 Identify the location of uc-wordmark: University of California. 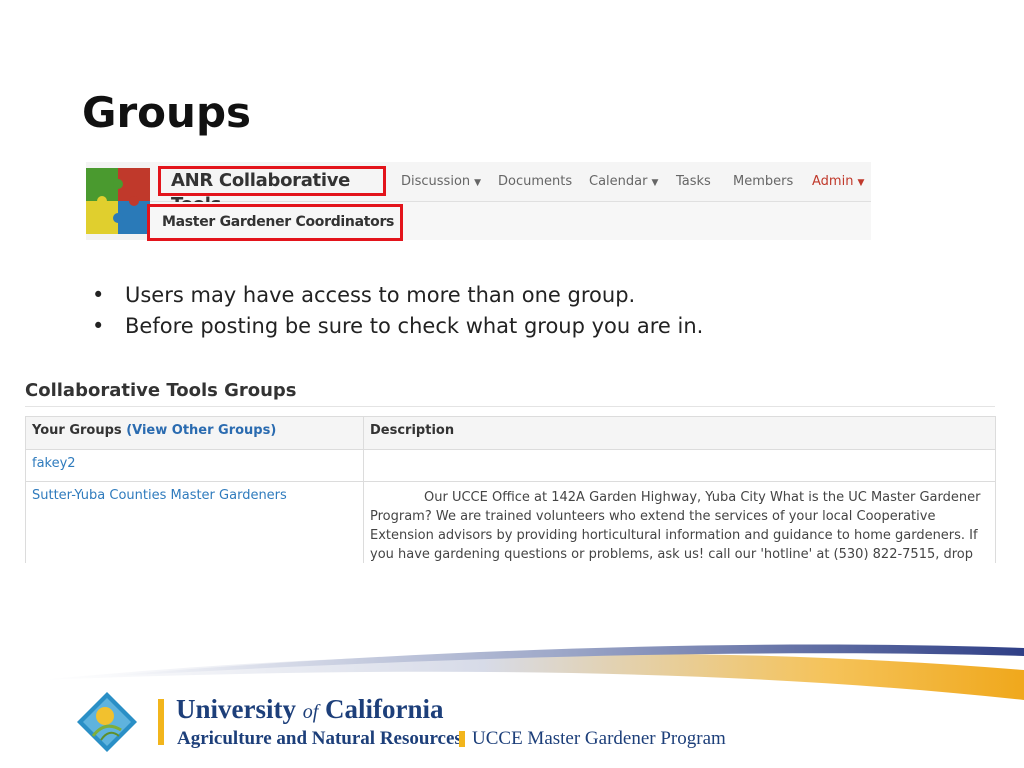
(310, 709).